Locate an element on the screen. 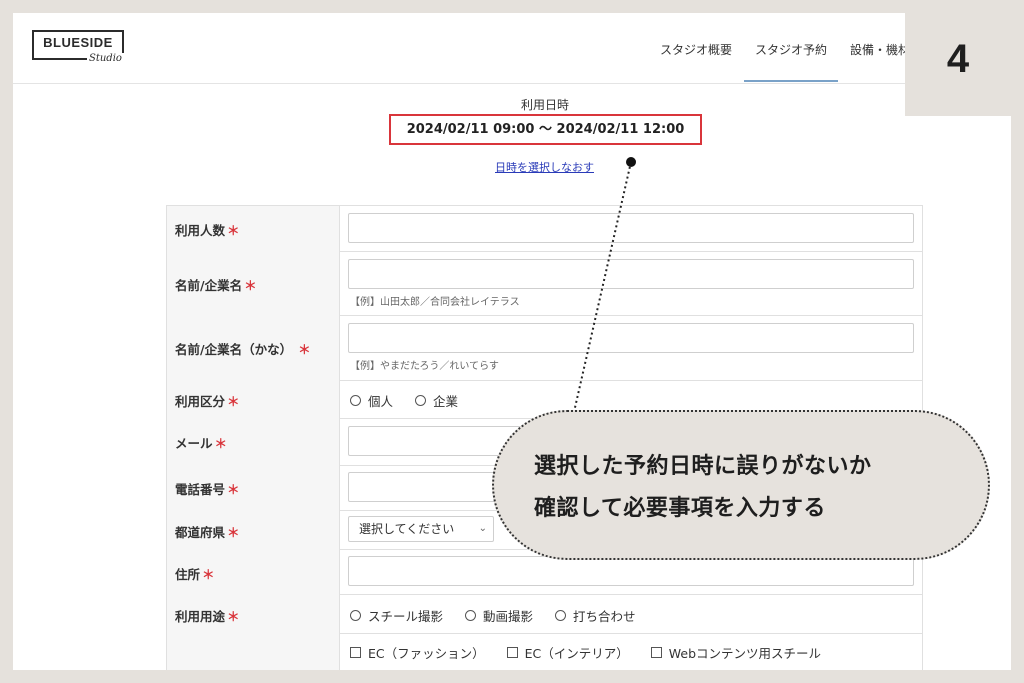 This screenshot has width=1024, height=683. leader-dot is located at coordinates (631, 162).